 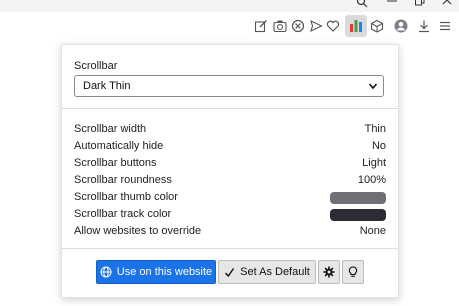 I want to click on use-on-website-button: Use on this website, so click(x=156, y=272).